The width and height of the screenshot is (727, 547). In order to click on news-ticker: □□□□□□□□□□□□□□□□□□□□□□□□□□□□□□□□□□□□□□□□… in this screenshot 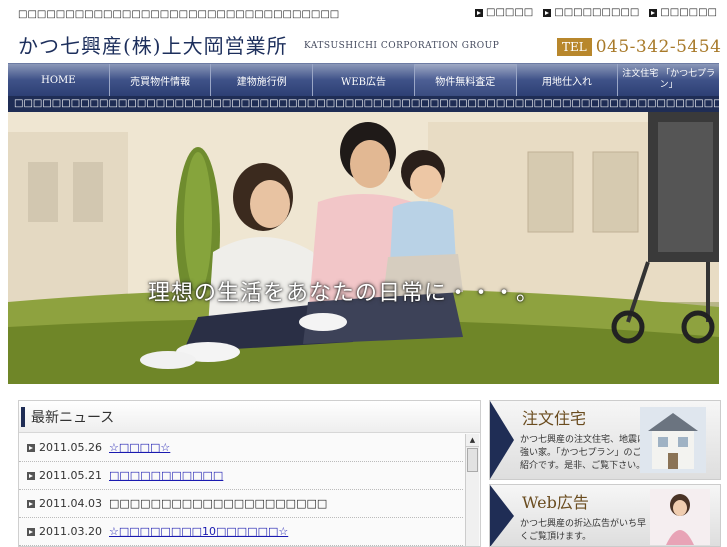, I will do `click(363, 104)`.